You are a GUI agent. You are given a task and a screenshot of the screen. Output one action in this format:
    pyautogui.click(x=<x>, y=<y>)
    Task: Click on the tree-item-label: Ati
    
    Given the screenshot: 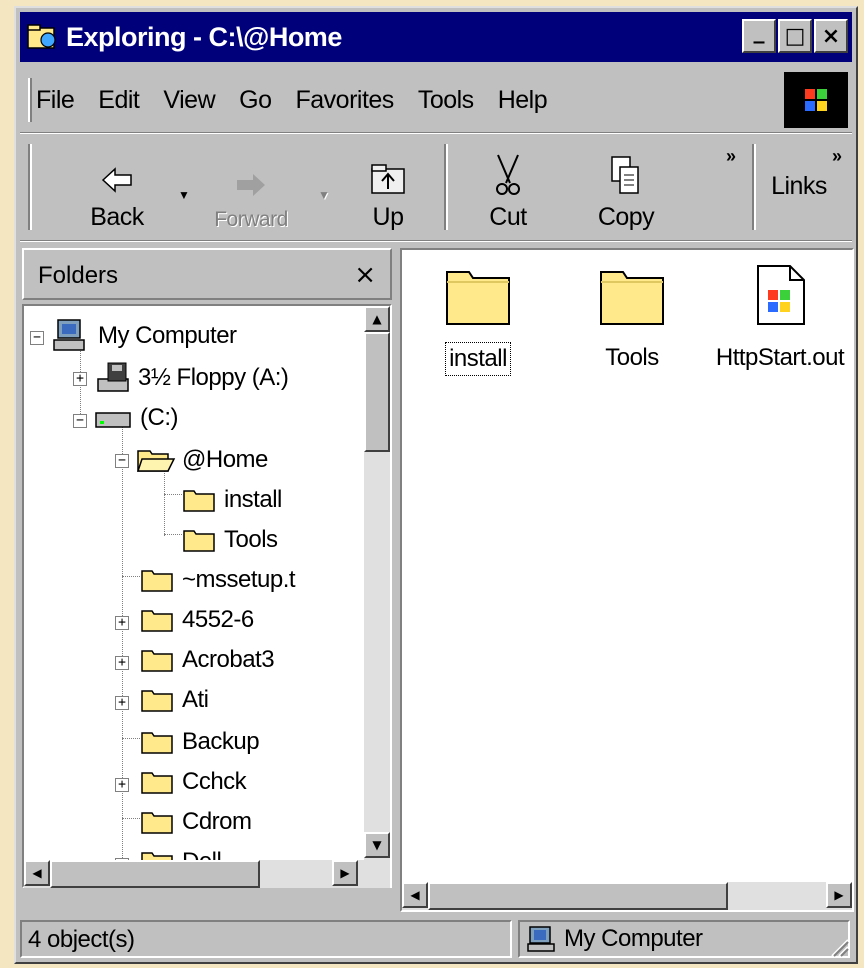 What is the action you would take?
    pyautogui.click(x=195, y=699)
    